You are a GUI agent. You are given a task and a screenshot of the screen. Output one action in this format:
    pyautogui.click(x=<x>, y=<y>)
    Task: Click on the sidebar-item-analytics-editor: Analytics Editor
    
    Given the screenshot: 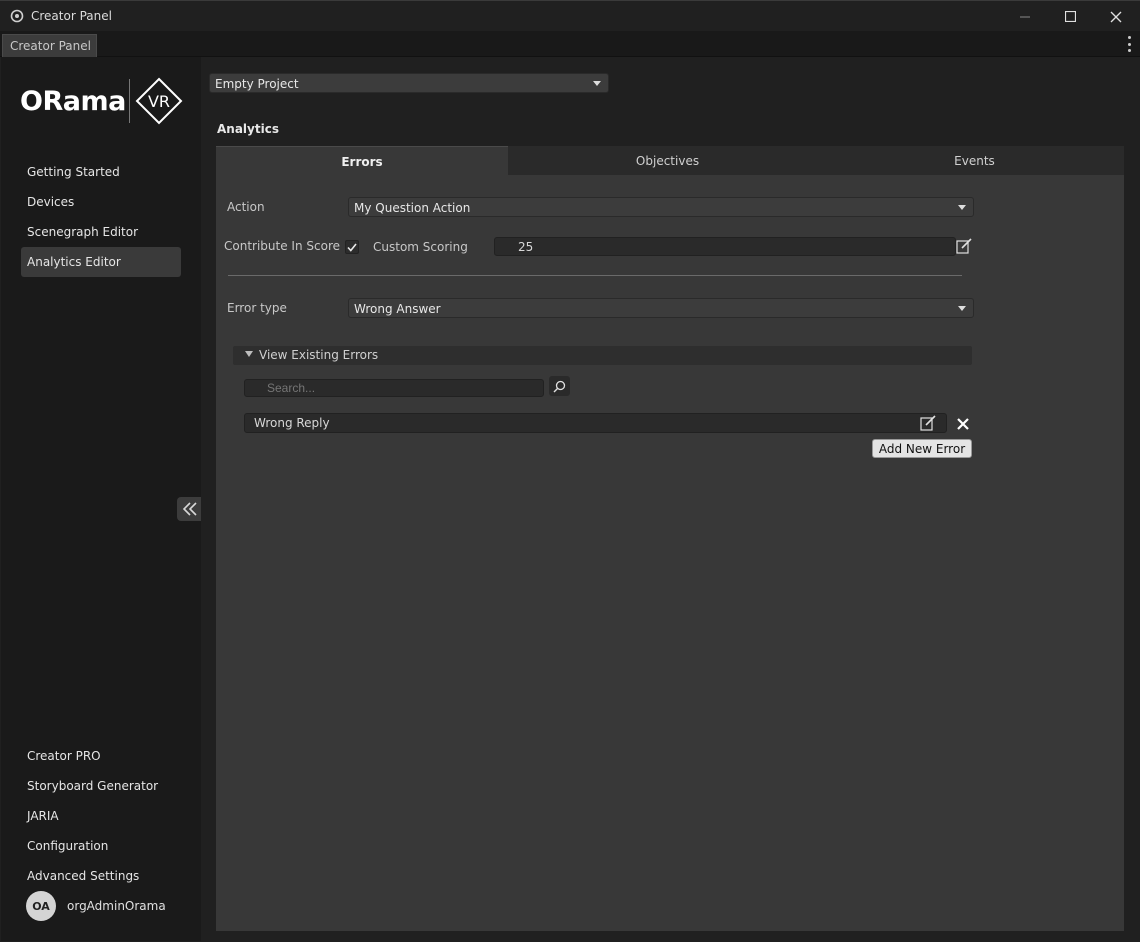 What is the action you would take?
    pyautogui.click(x=101, y=262)
    